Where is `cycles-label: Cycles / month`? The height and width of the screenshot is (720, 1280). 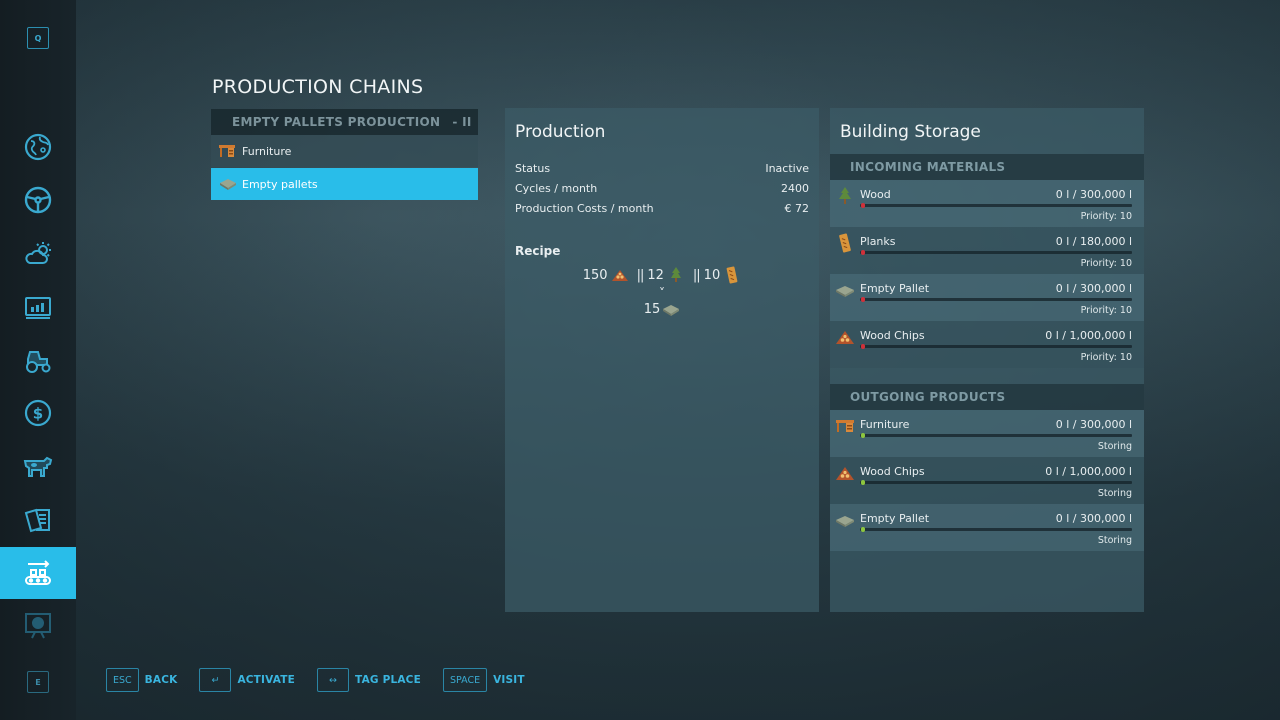
cycles-label: Cycles / month is located at coordinates (556, 188).